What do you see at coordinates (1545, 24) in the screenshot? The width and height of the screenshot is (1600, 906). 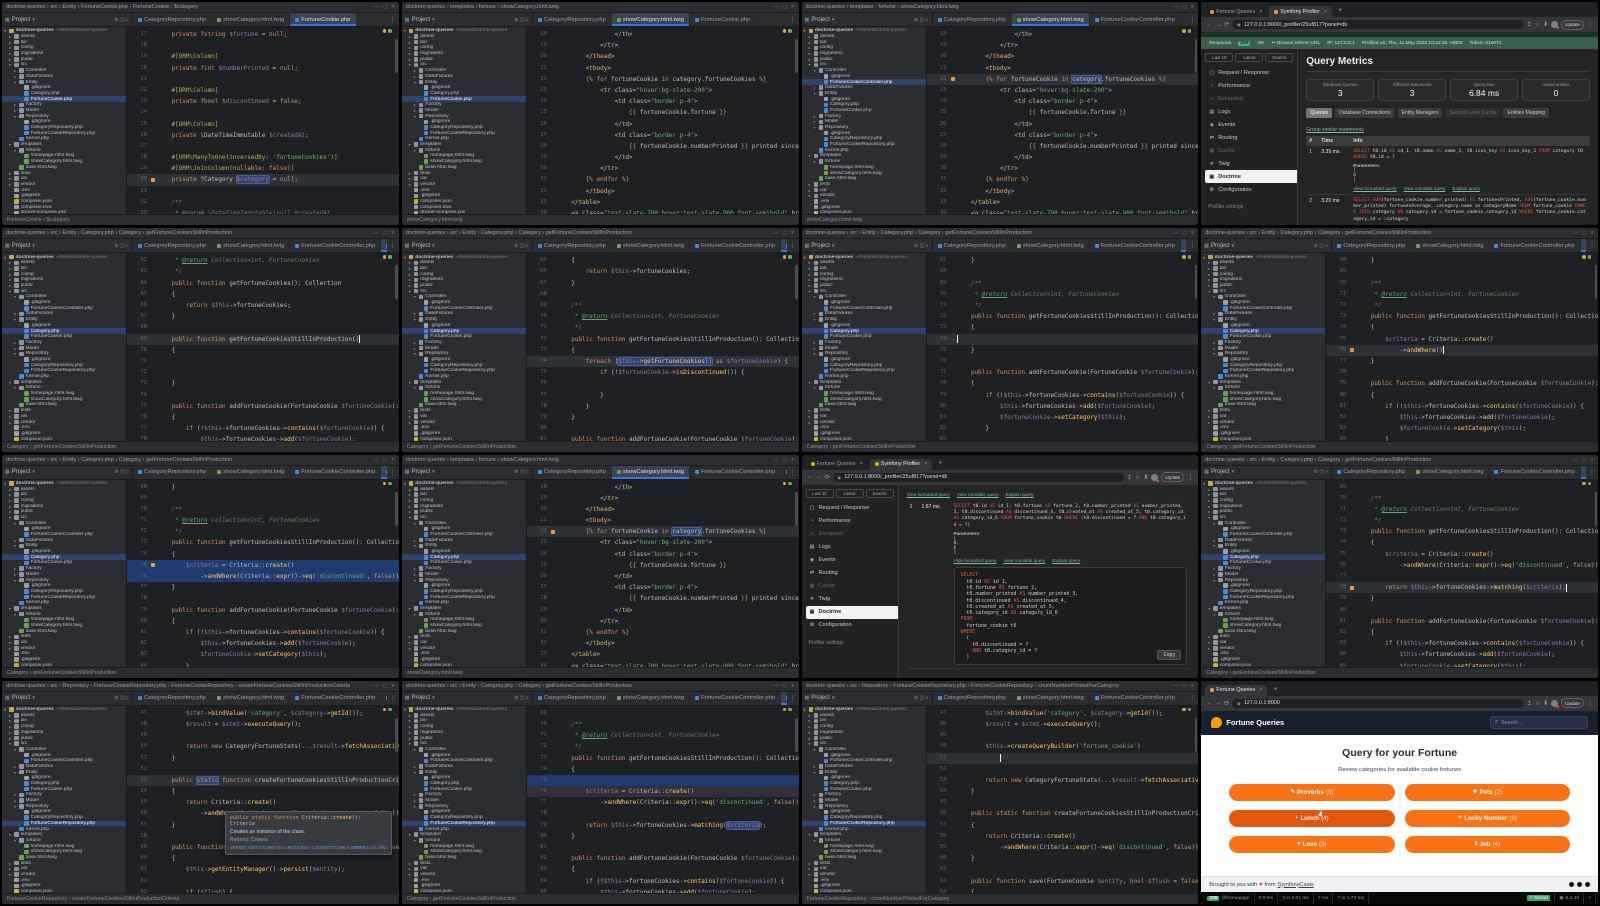 I see `downloads-icon: ⬇` at bounding box center [1545, 24].